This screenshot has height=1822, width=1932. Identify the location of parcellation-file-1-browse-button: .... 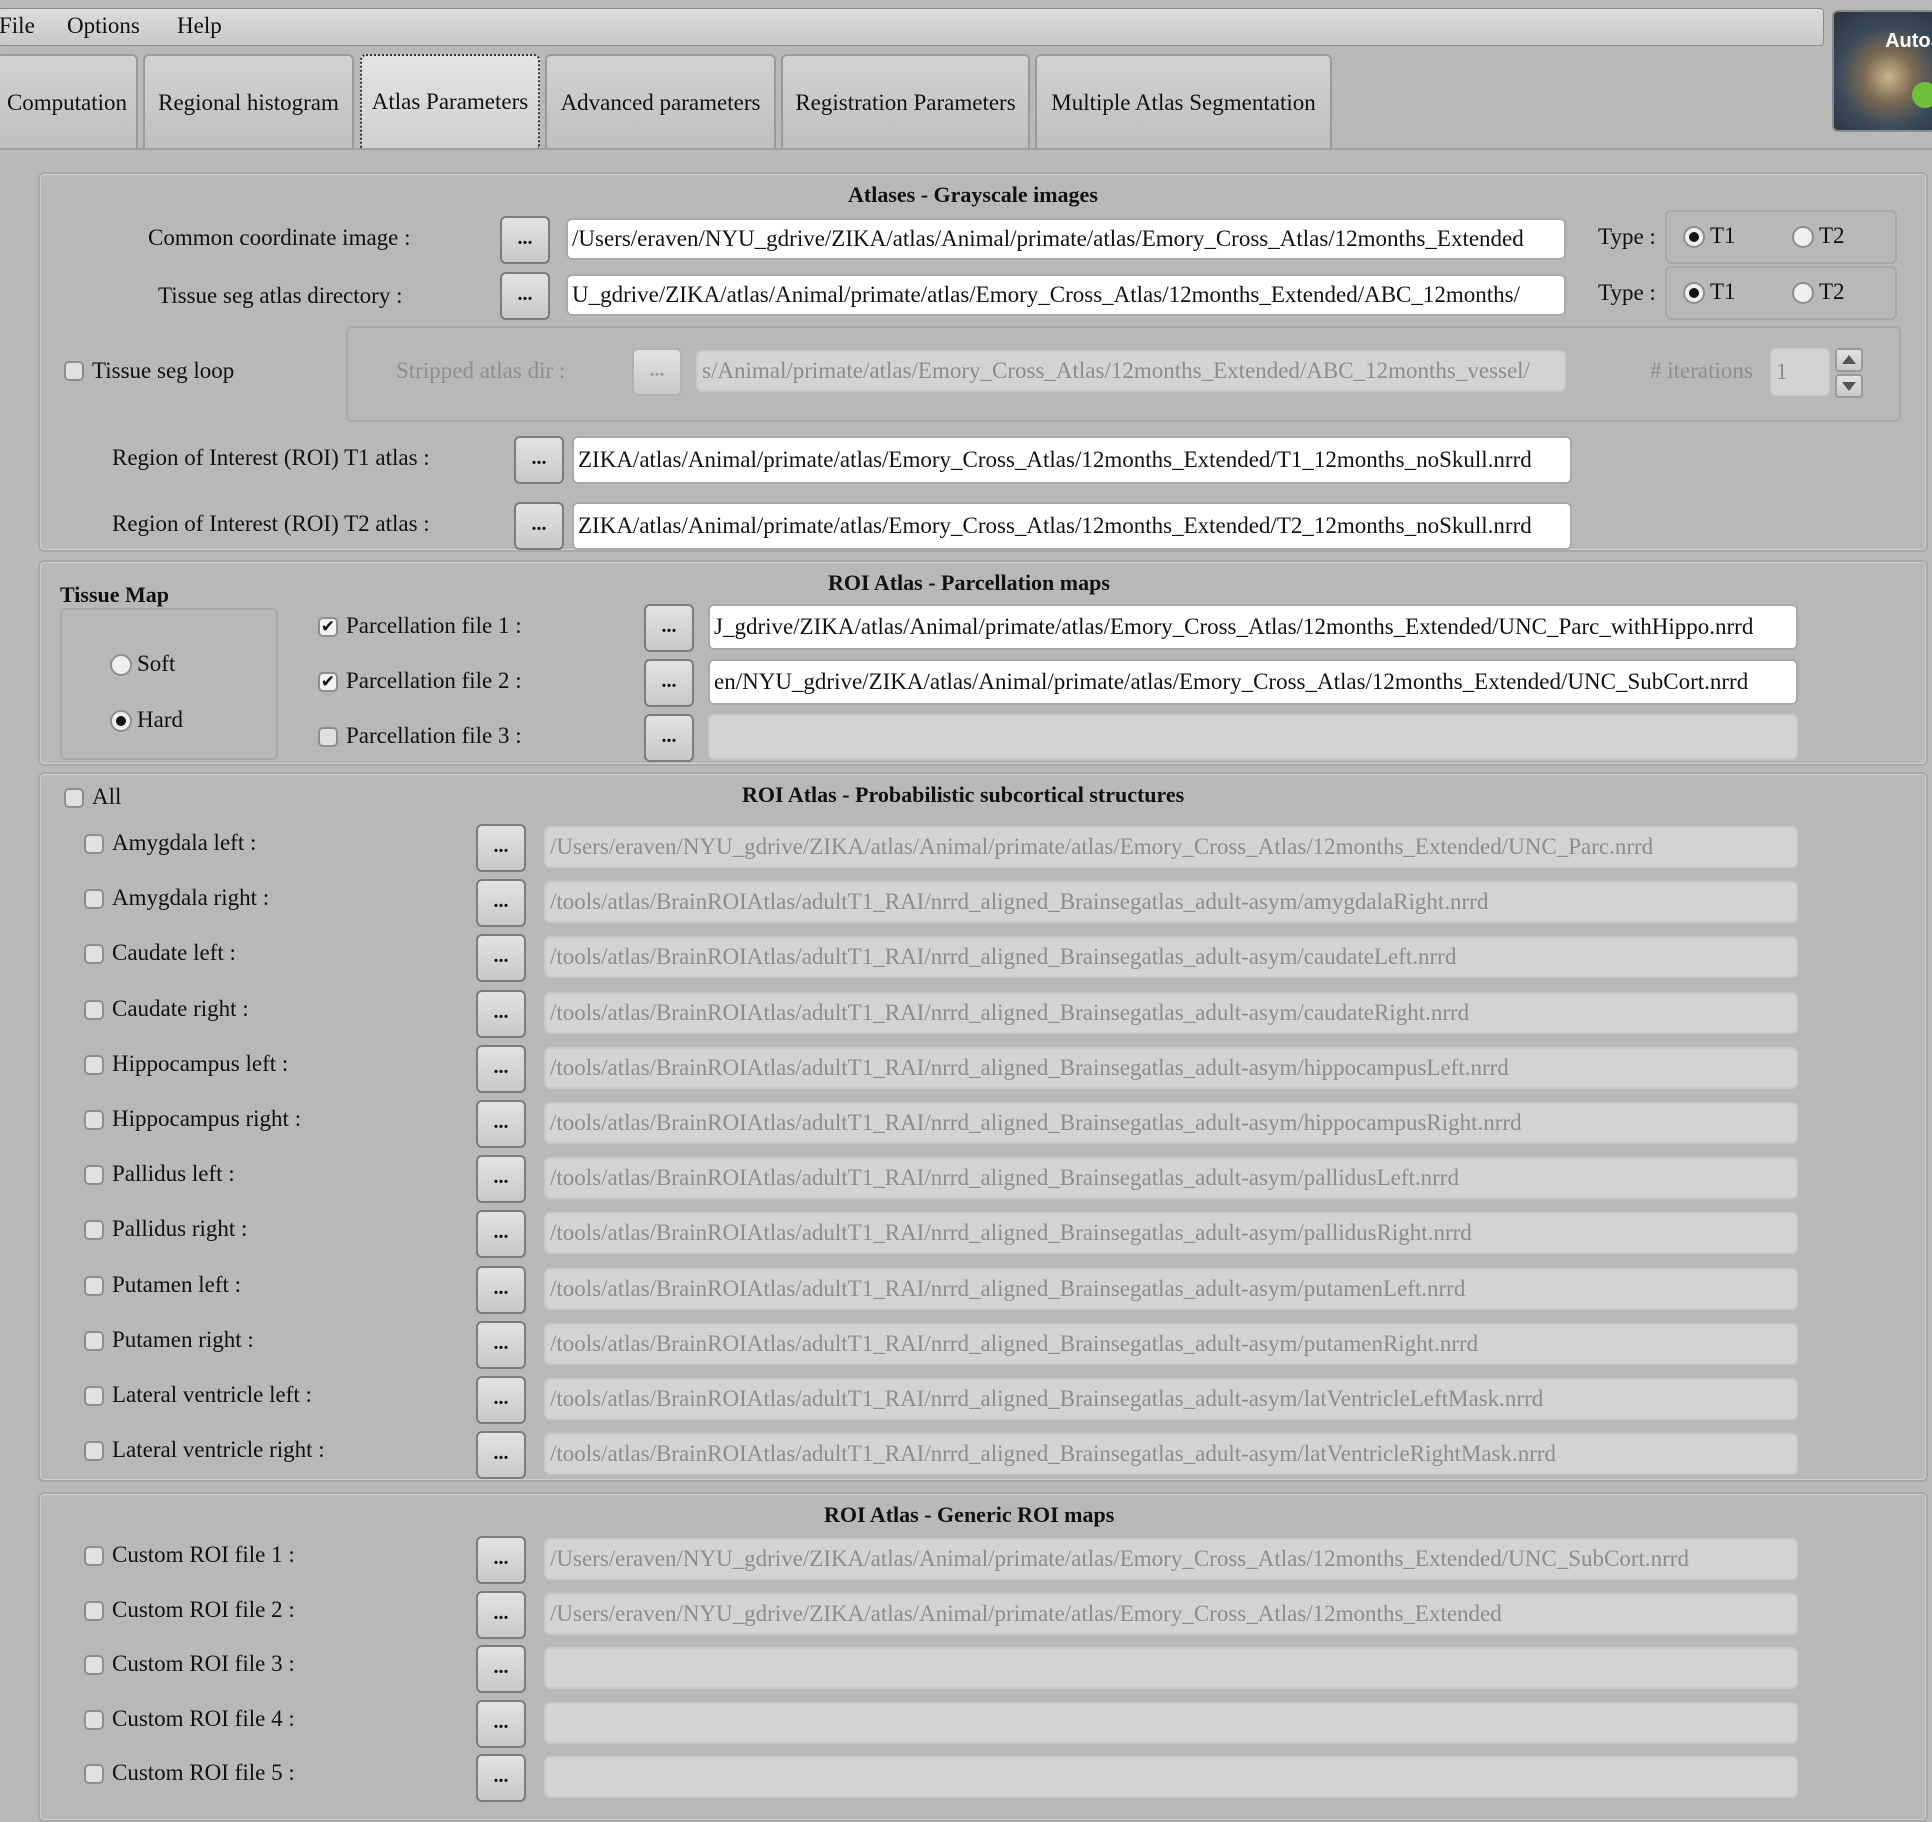
(669, 628).